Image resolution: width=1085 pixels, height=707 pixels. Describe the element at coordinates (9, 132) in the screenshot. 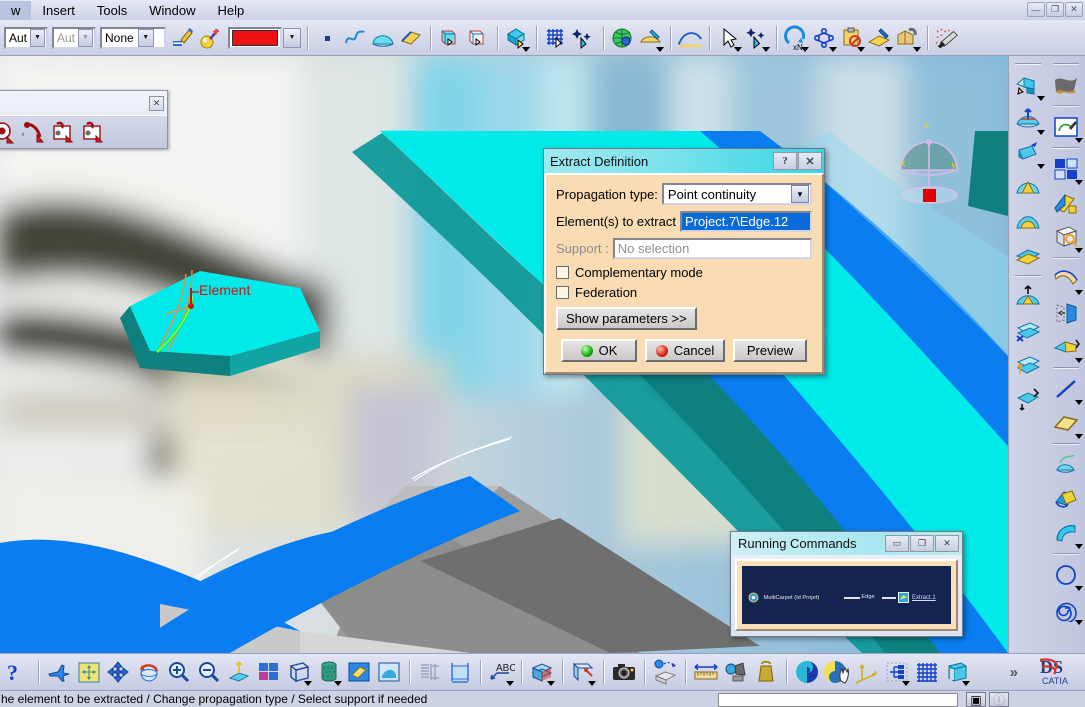

I see `palette-isolate-icon` at that location.